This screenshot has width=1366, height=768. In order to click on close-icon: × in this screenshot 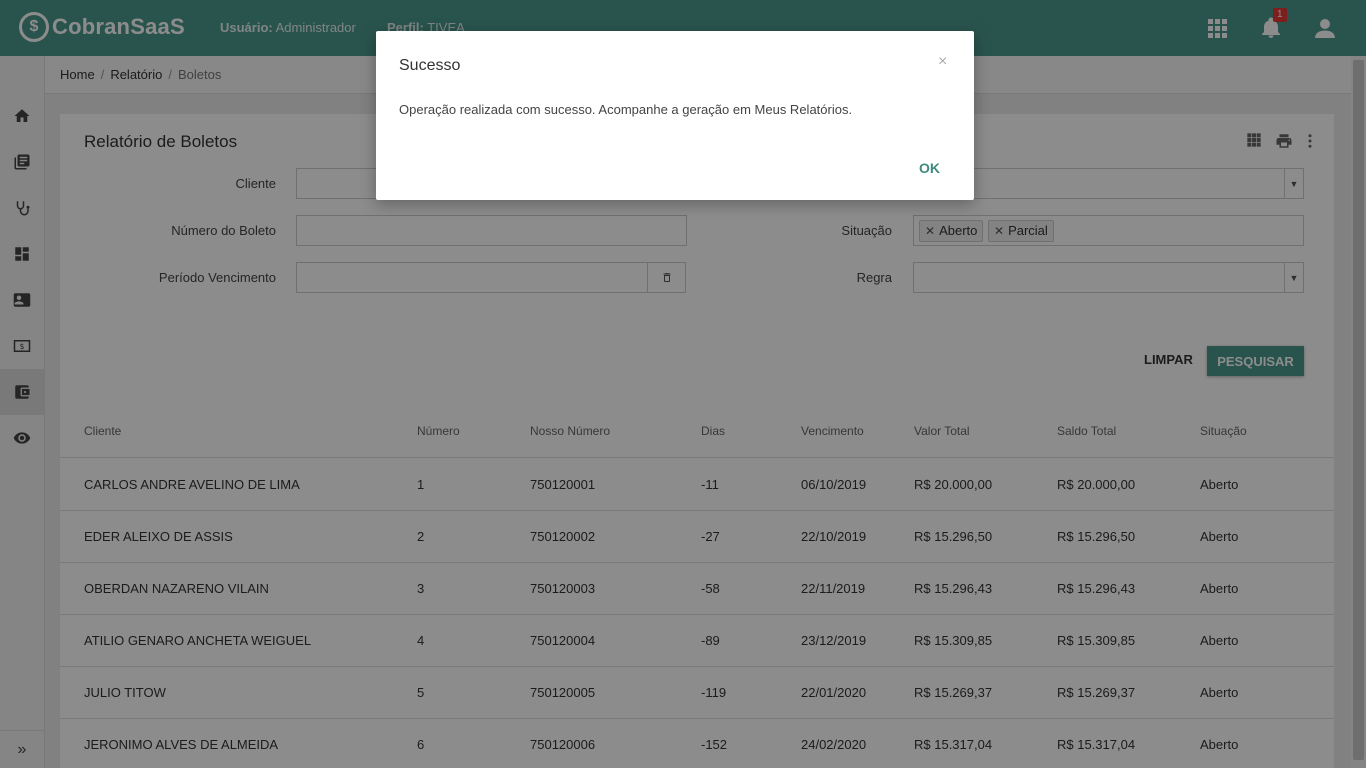, I will do `click(942, 62)`.